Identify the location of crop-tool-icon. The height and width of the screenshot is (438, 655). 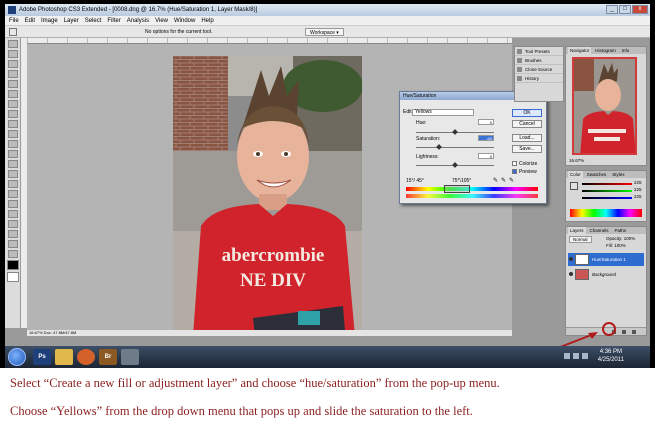
(12, 84).